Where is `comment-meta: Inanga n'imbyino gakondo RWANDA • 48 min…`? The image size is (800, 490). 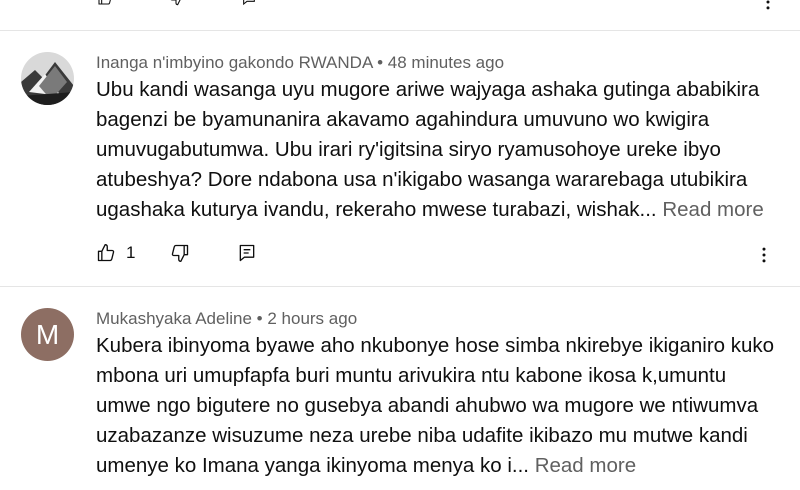
comment-meta: Inanga n'imbyino gakondo RWANDA • 48 min… is located at coordinates (300, 63).